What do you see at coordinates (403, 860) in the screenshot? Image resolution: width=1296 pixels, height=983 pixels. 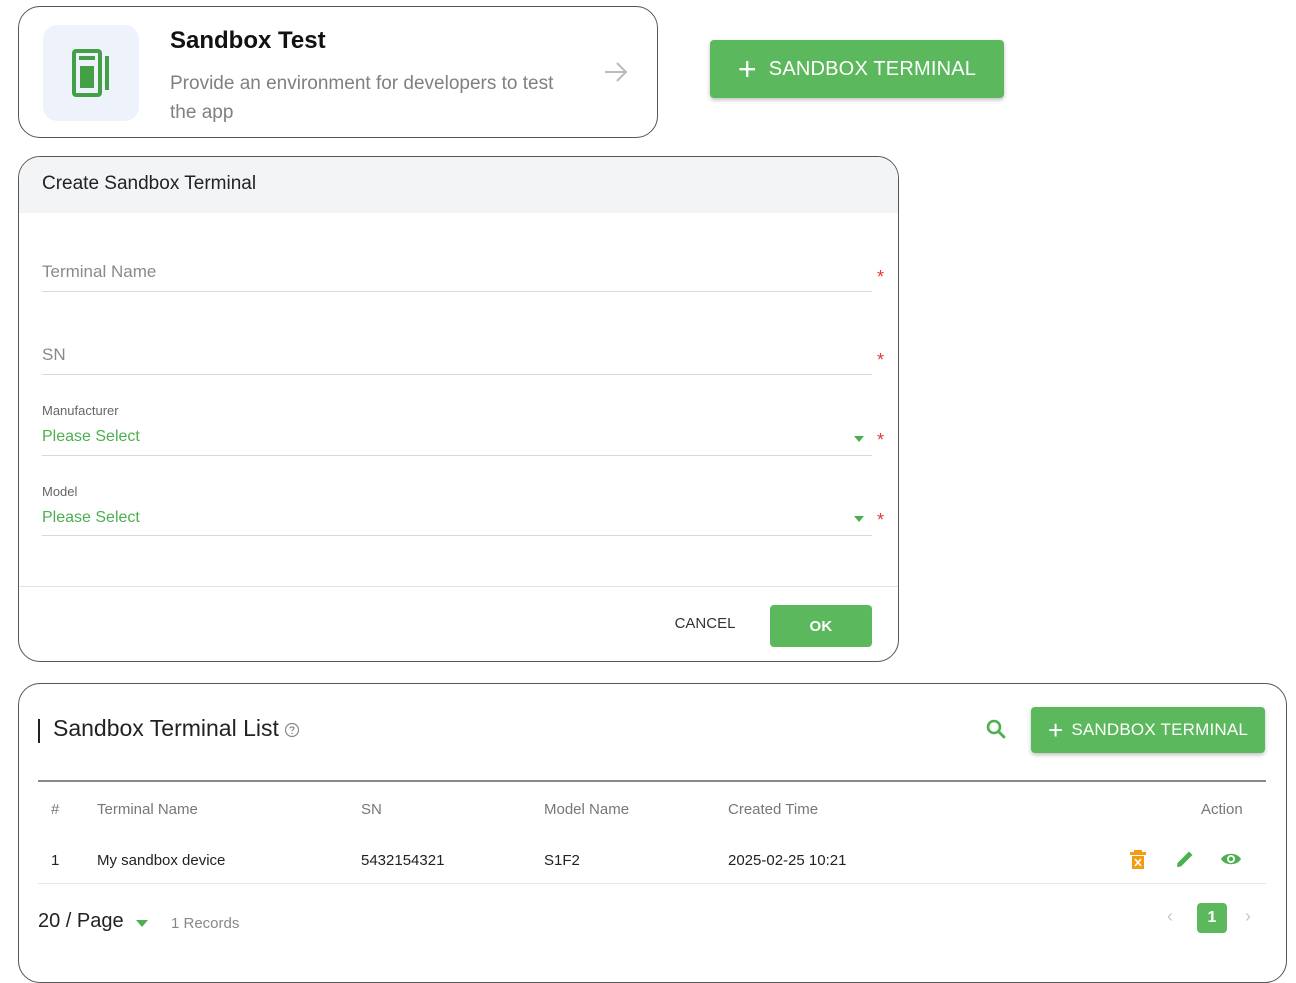 I see `cell-sn: 5432154321` at bounding box center [403, 860].